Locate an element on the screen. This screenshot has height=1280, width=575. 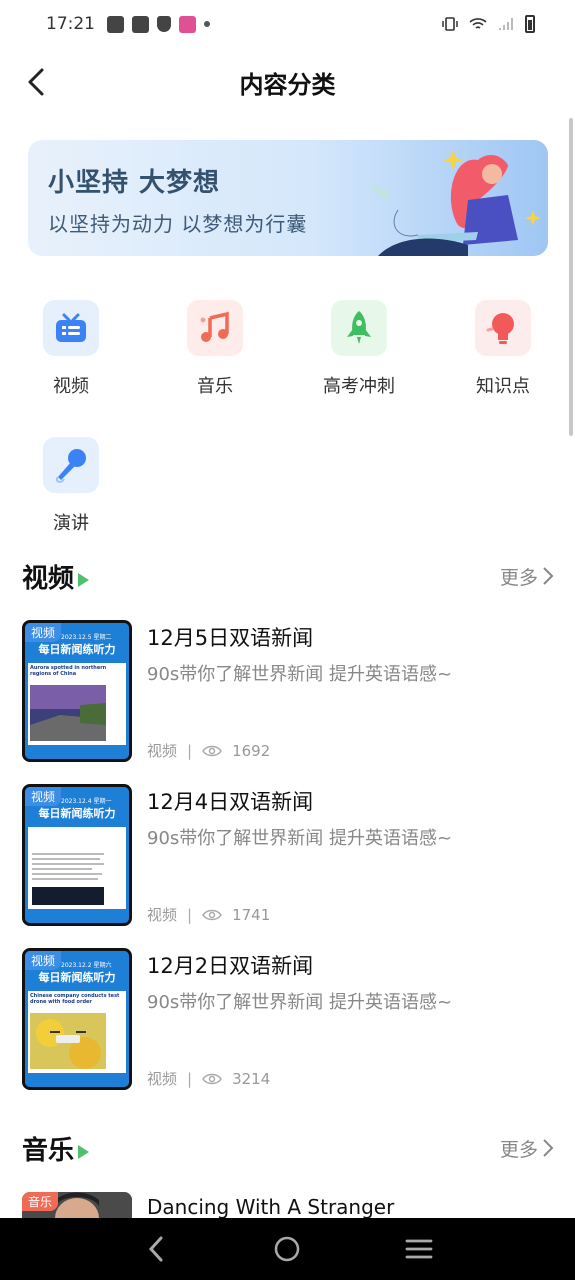
category-label: 视频 is located at coordinates (71, 386).